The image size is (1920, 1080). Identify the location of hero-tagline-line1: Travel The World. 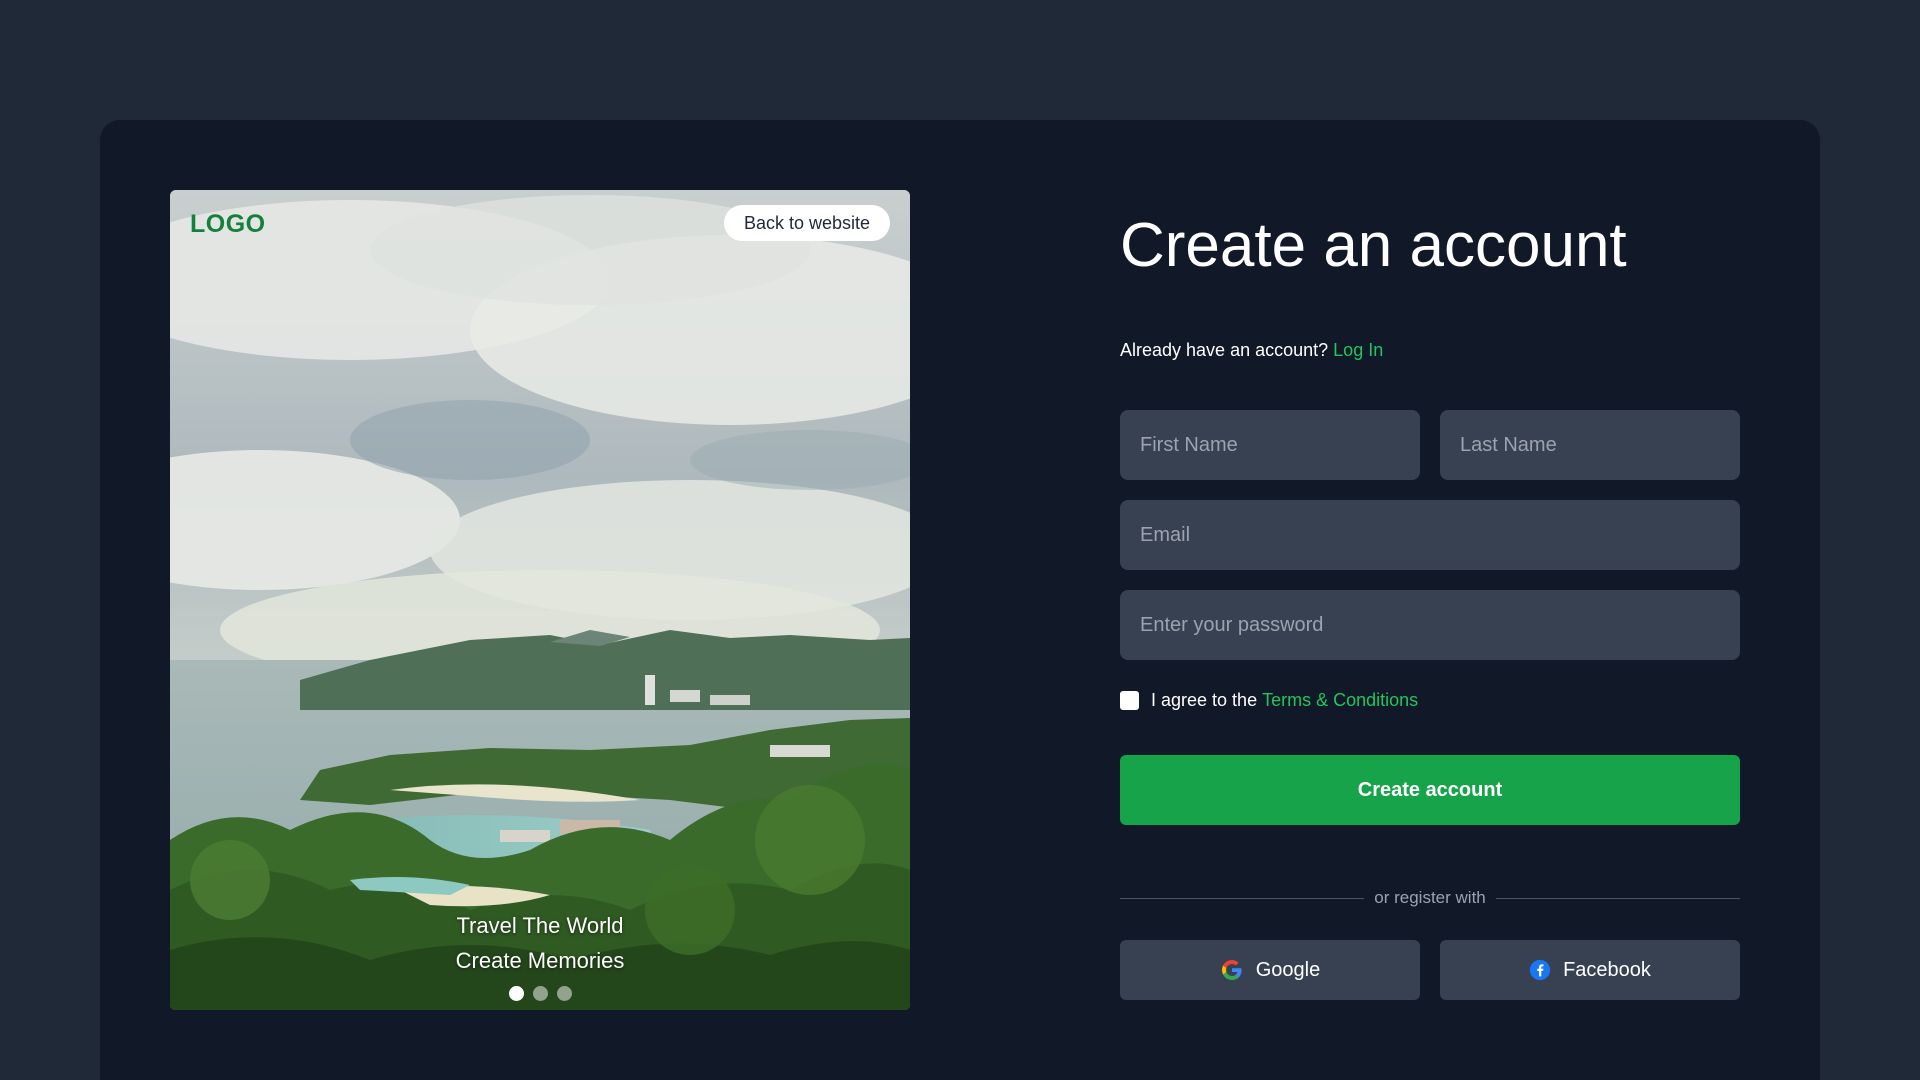
(540, 925).